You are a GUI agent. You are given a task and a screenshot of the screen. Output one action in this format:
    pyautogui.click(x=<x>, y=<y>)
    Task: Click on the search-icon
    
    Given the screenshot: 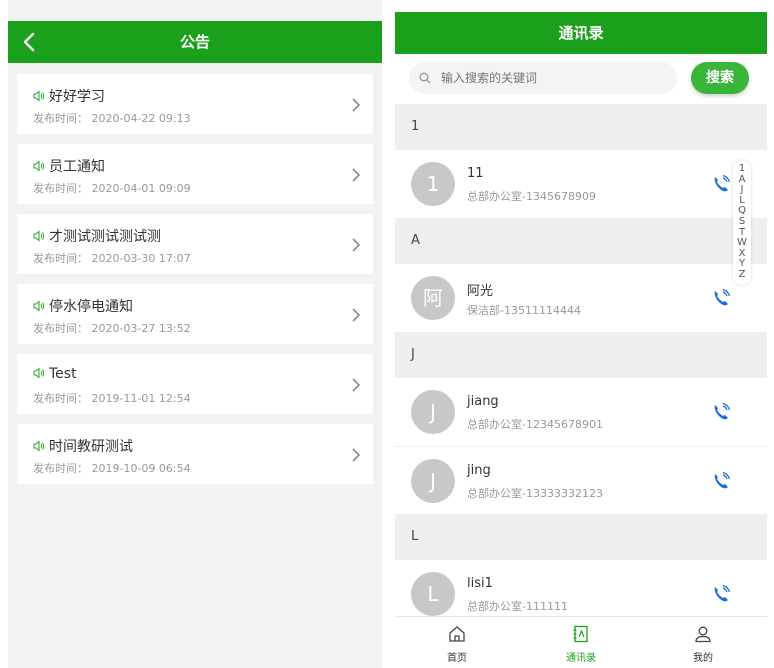 What is the action you would take?
    pyautogui.click(x=425, y=78)
    